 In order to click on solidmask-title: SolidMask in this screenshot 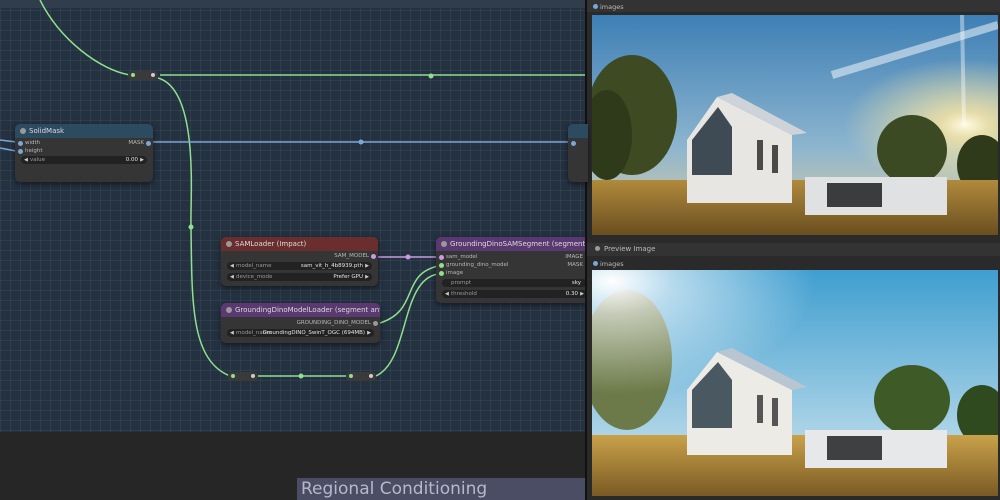, I will do `click(47, 131)`.